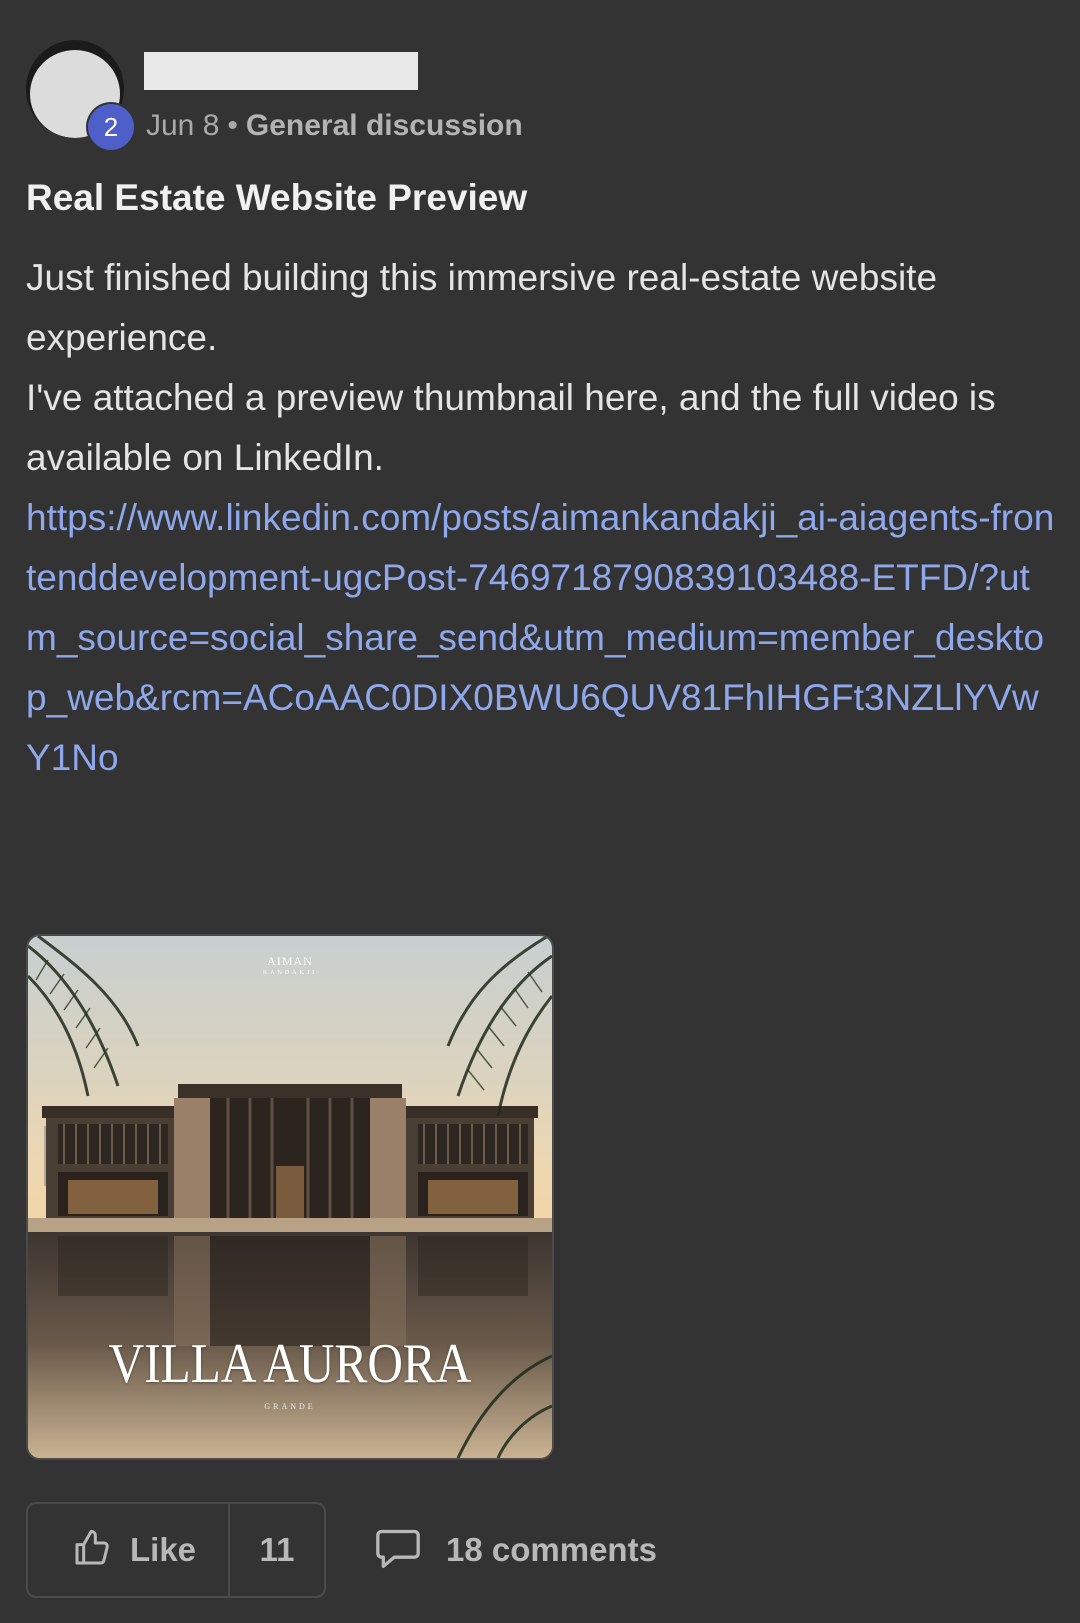  I want to click on thumbnail-subtitle: GRANDE, so click(290, 1406).